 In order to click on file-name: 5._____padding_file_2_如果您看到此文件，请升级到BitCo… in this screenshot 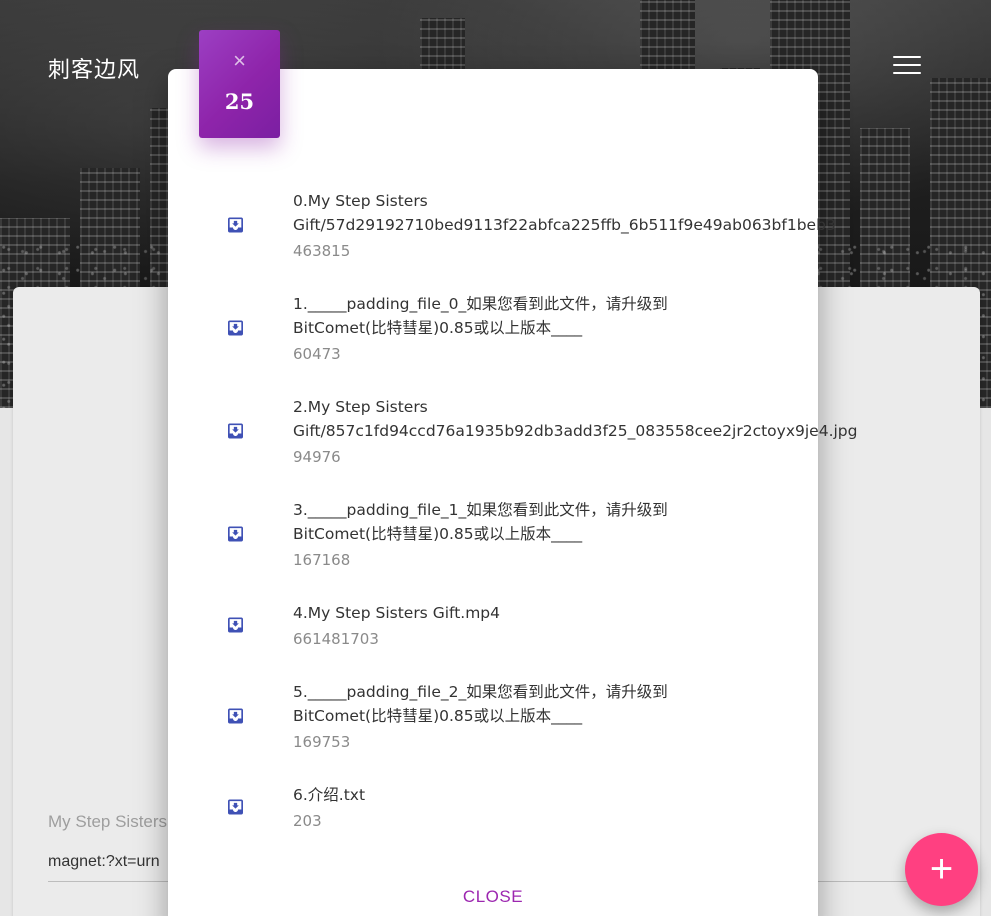, I will do `click(480, 704)`.